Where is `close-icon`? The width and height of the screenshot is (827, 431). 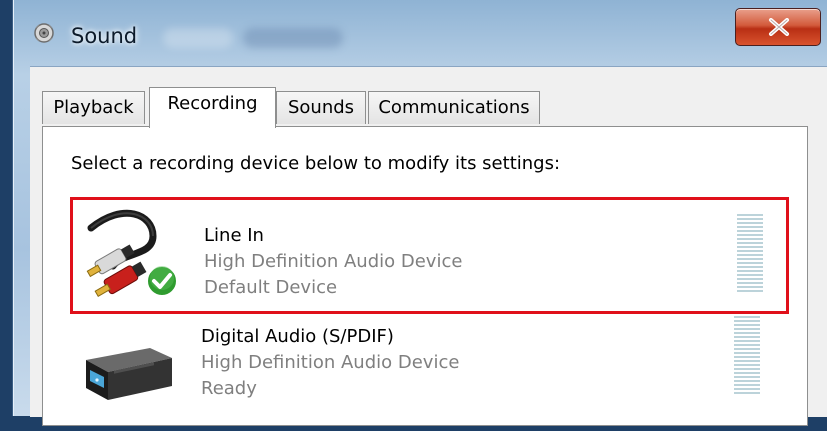 close-icon is located at coordinates (779, 27).